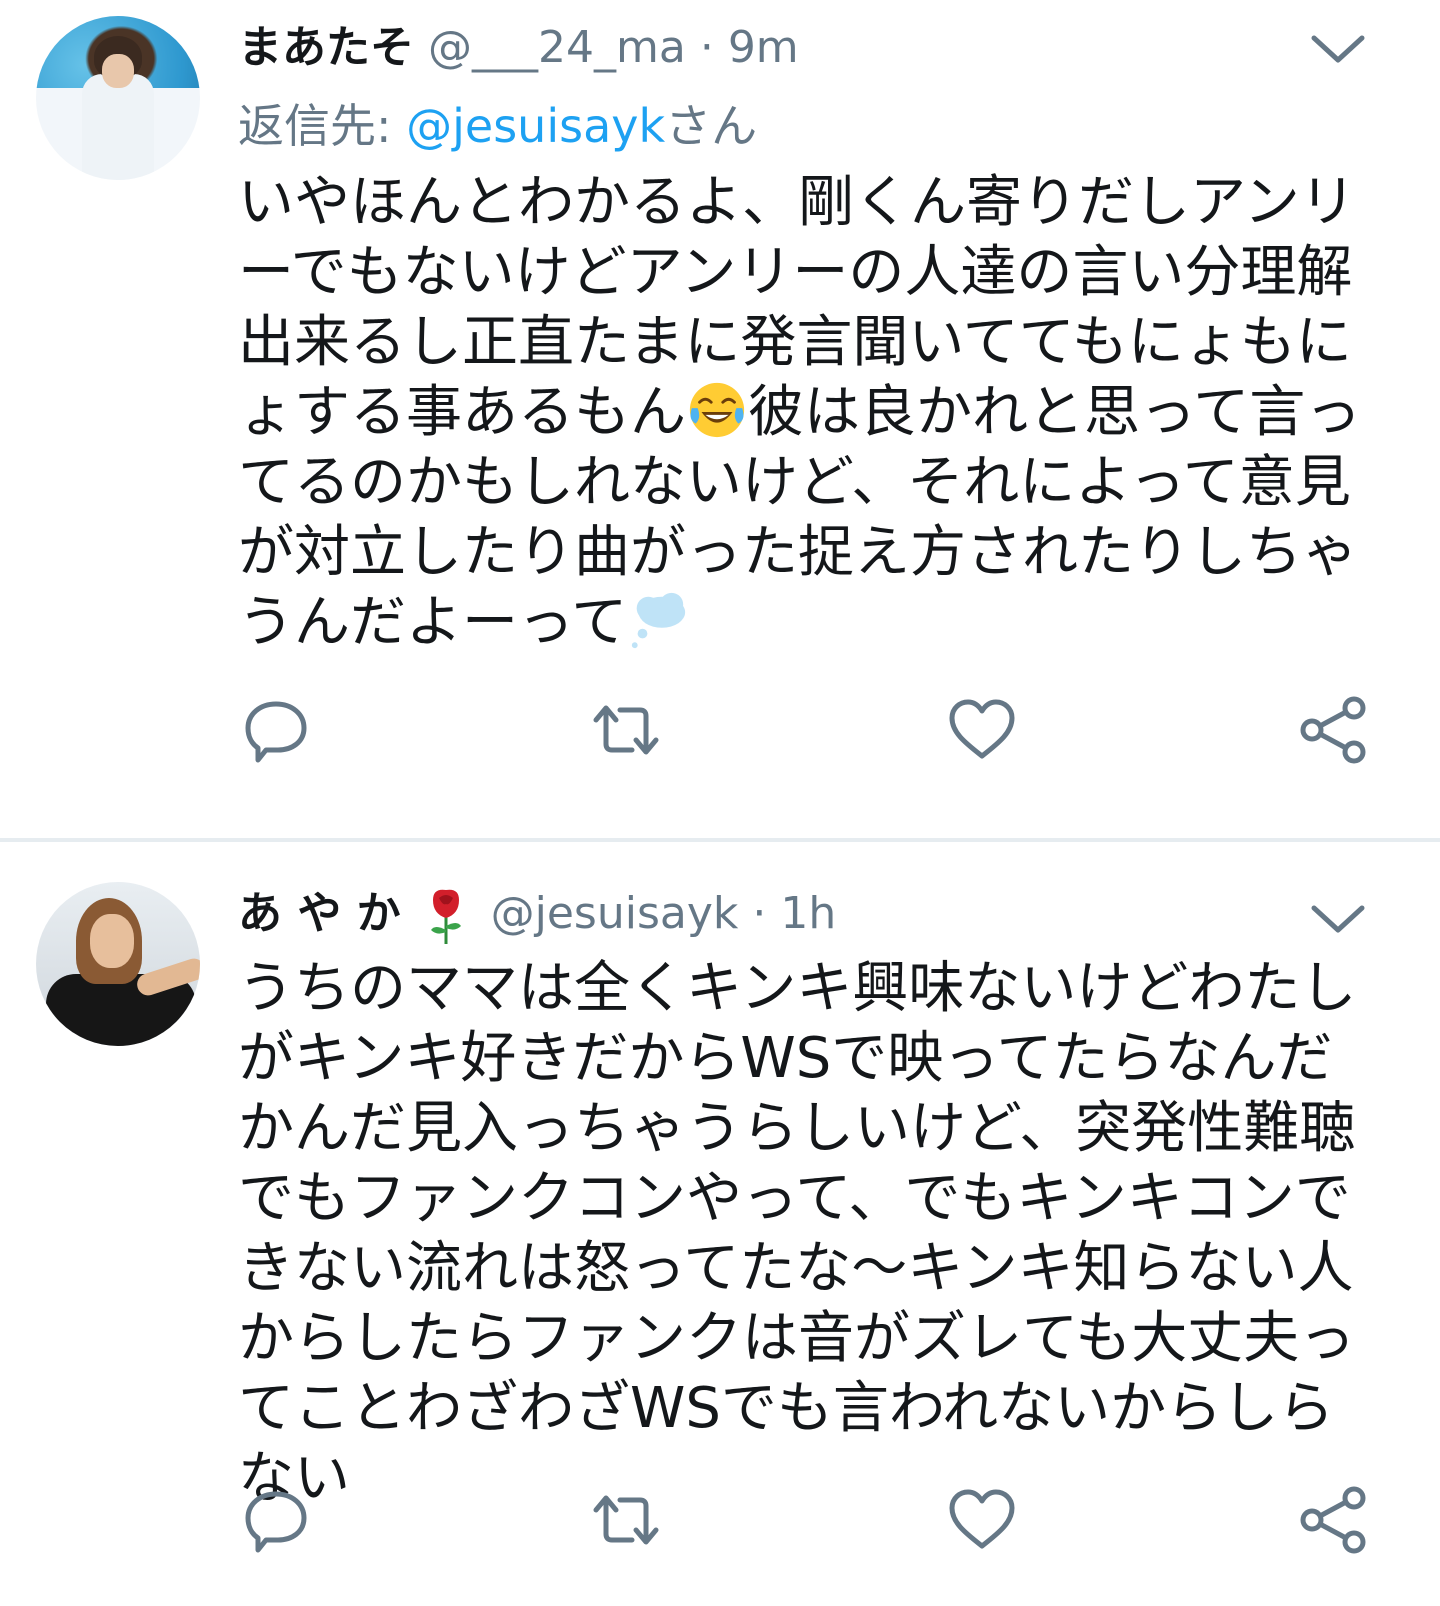 The image size is (1440, 1606). I want to click on tweet-header: あ や か @jesuisayk · 1h, so click(537, 915).